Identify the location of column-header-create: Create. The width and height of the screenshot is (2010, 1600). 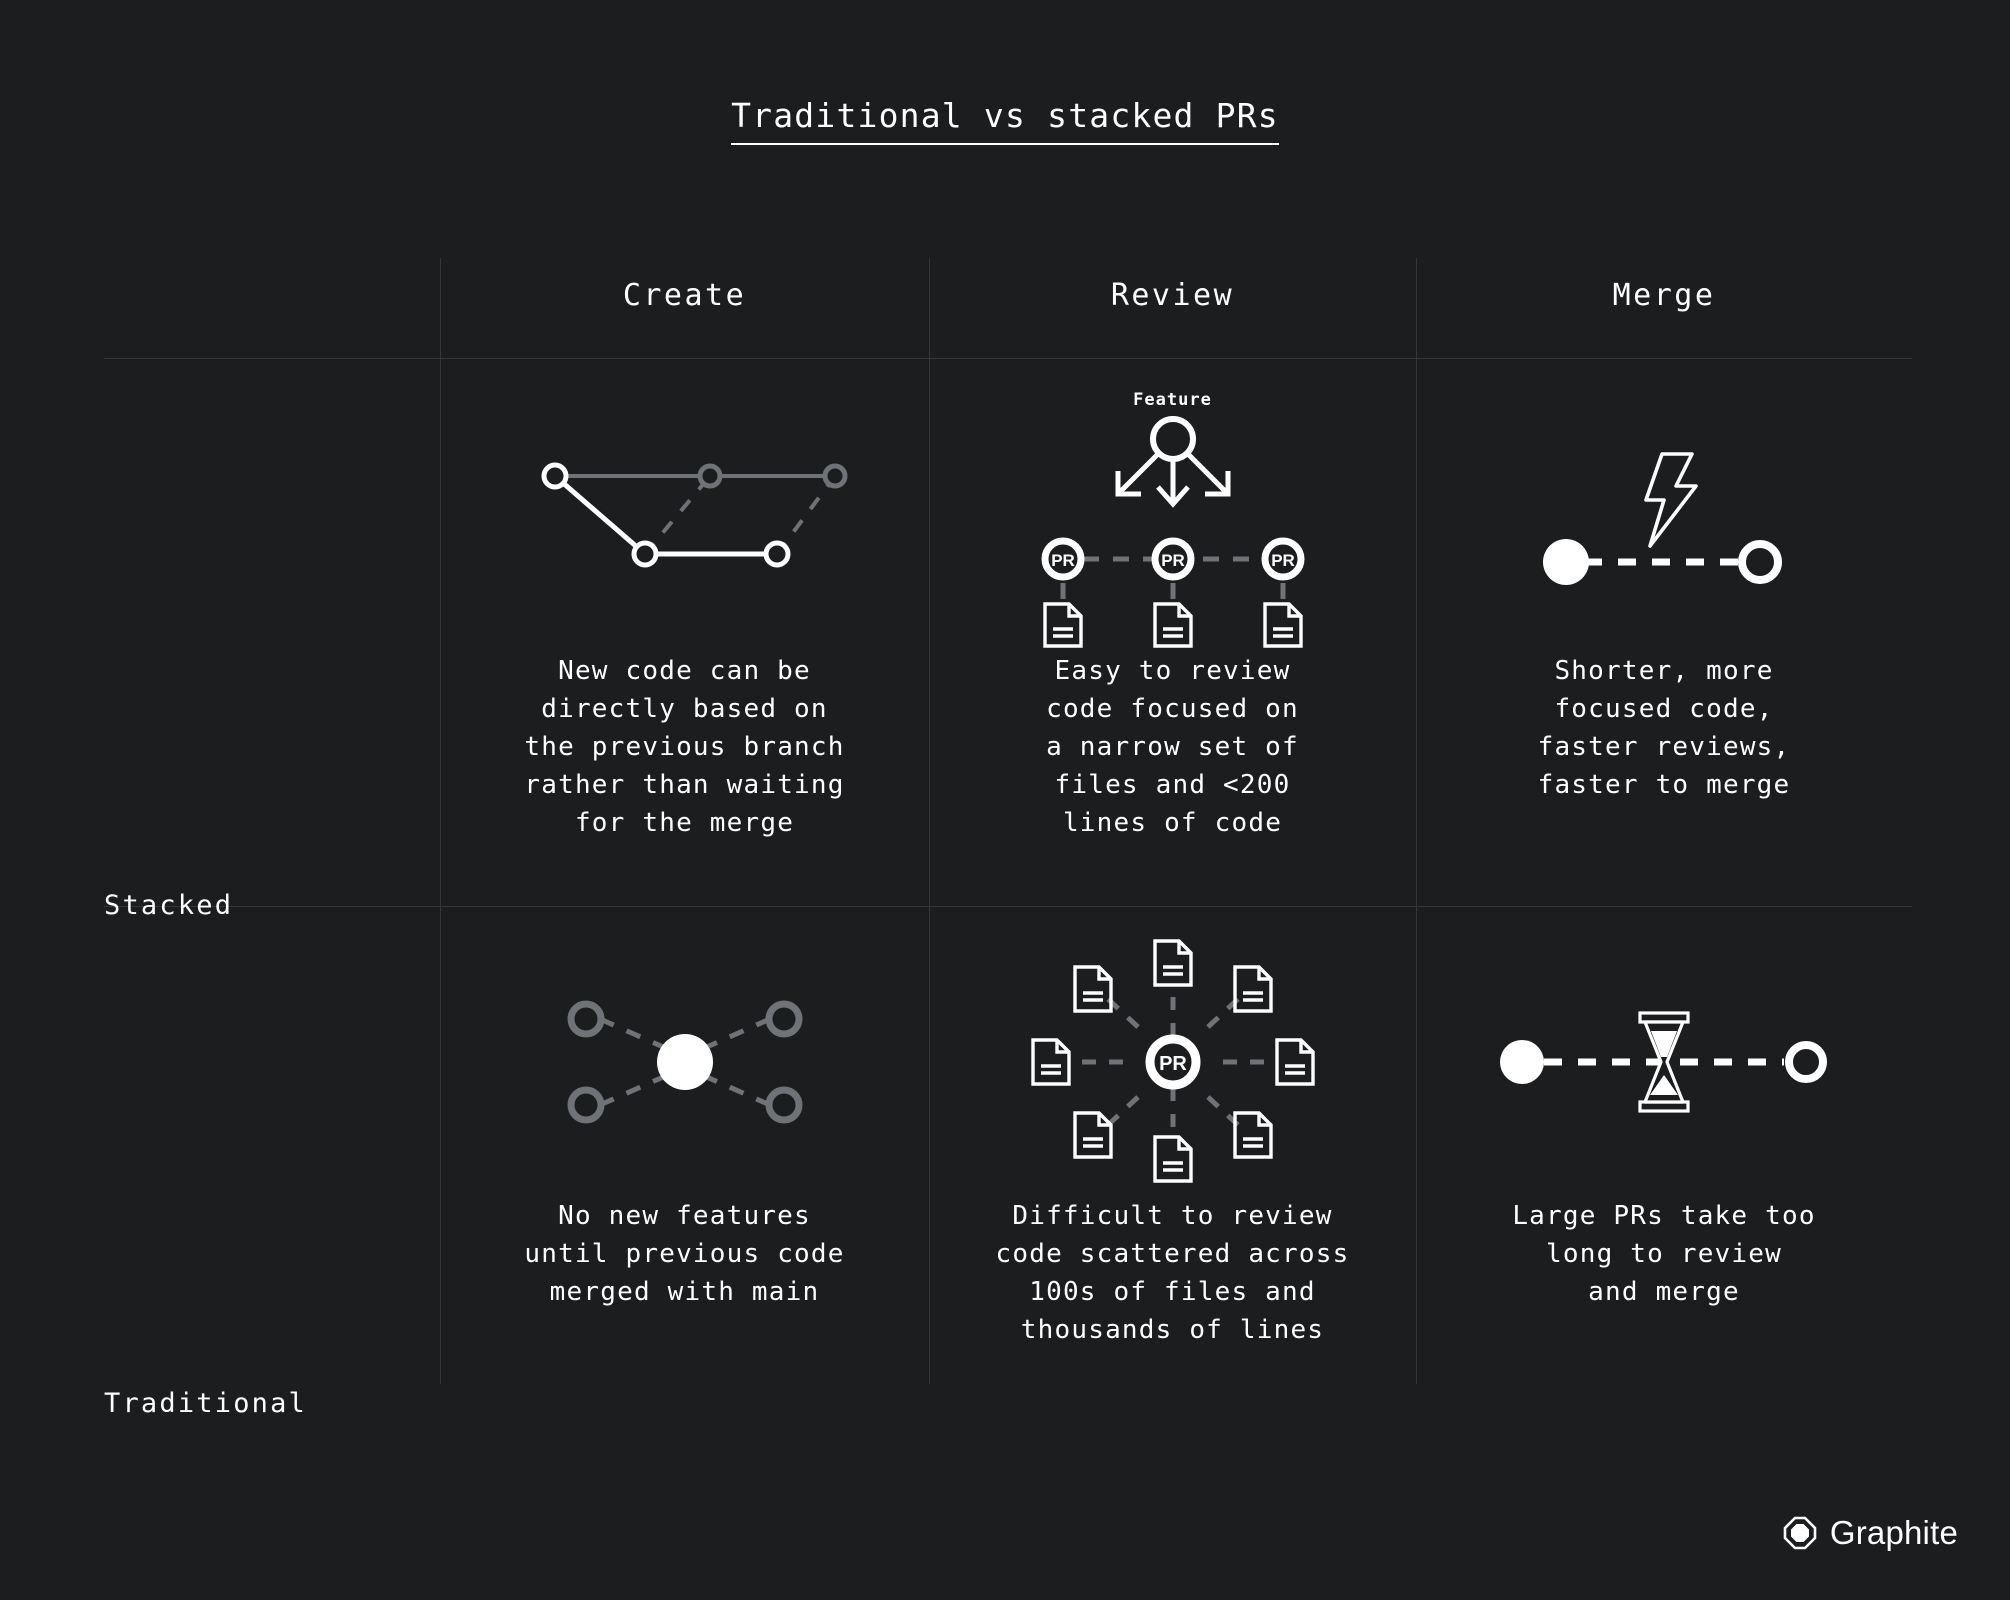
(684, 295).